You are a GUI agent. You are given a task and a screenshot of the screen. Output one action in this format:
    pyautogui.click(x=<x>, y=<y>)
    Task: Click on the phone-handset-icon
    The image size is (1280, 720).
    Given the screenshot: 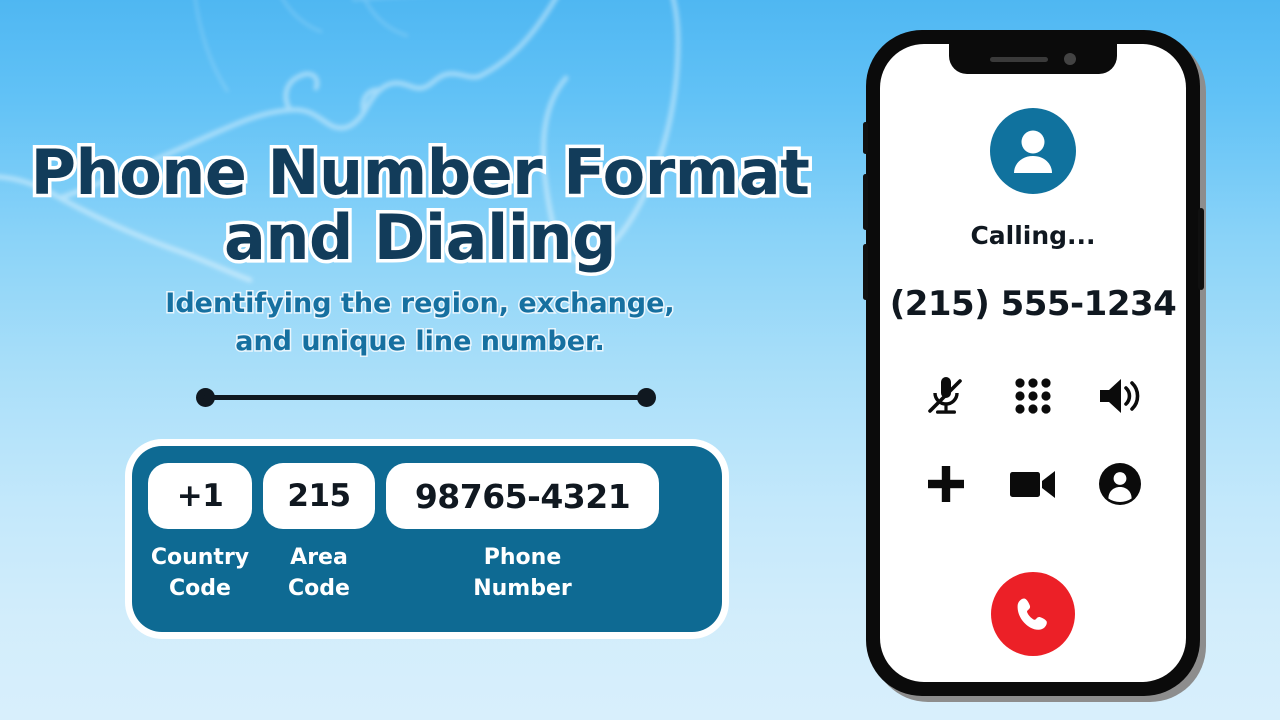 What is the action you would take?
    pyautogui.click(x=1032, y=614)
    